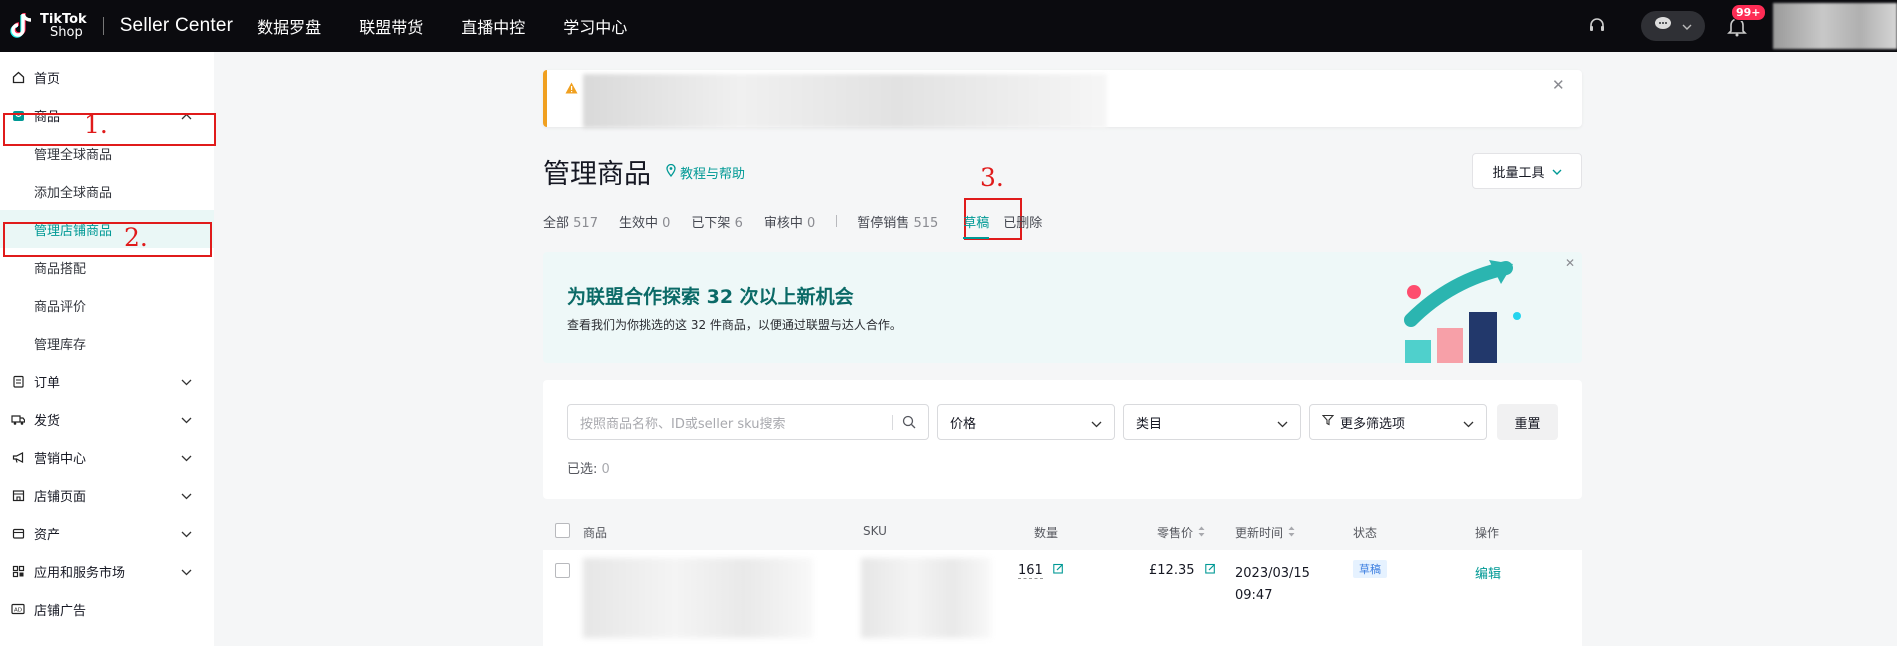 The width and height of the screenshot is (1897, 646). I want to click on table-header: 商品 SKU 数量 零售价 更新时间 状态 操作, so click(1062, 530).